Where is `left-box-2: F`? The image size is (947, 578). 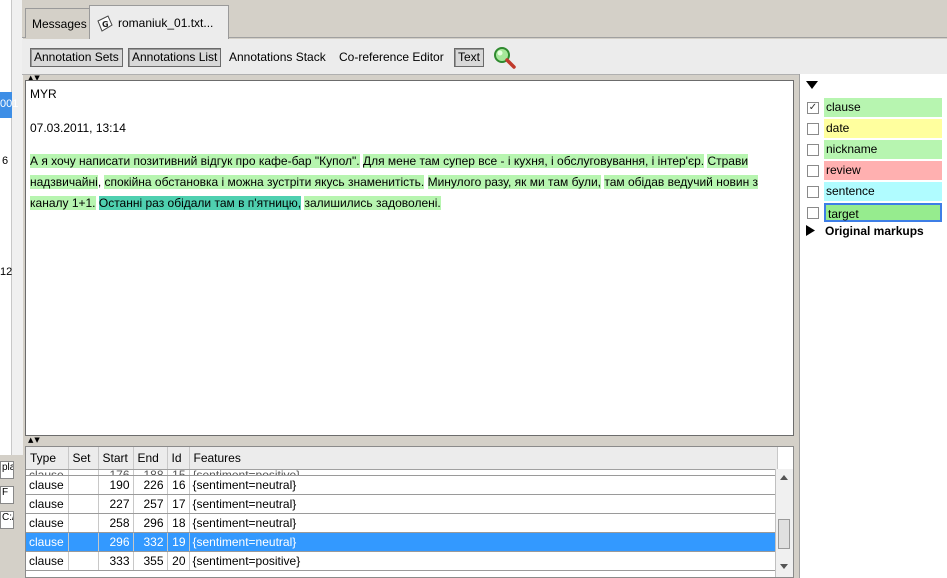
left-box-2: F is located at coordinates (7, 495).